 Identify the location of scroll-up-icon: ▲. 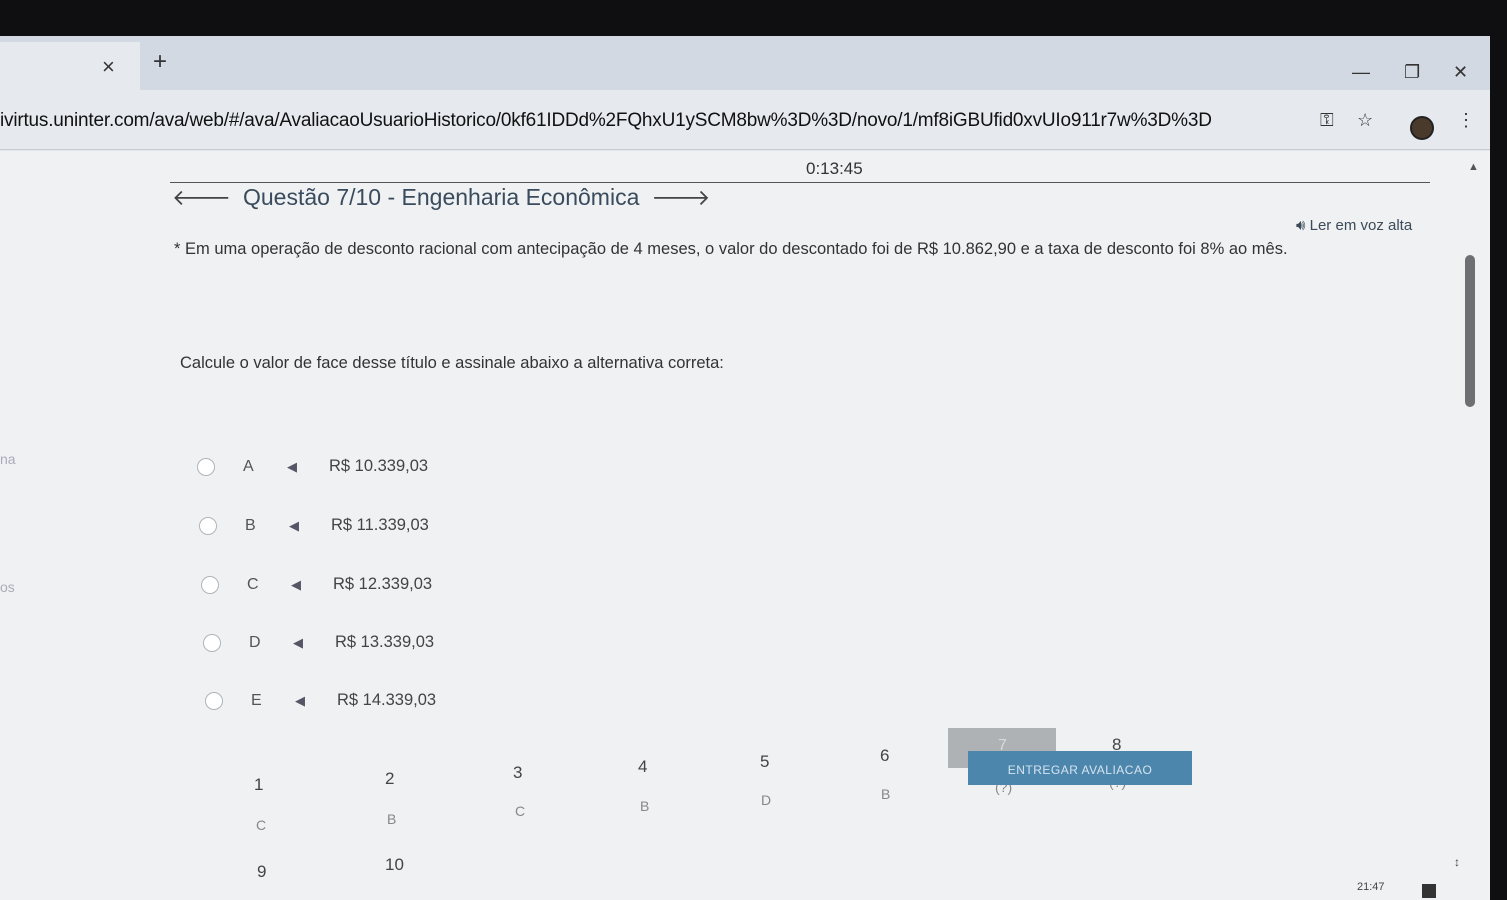
(1473, 167).